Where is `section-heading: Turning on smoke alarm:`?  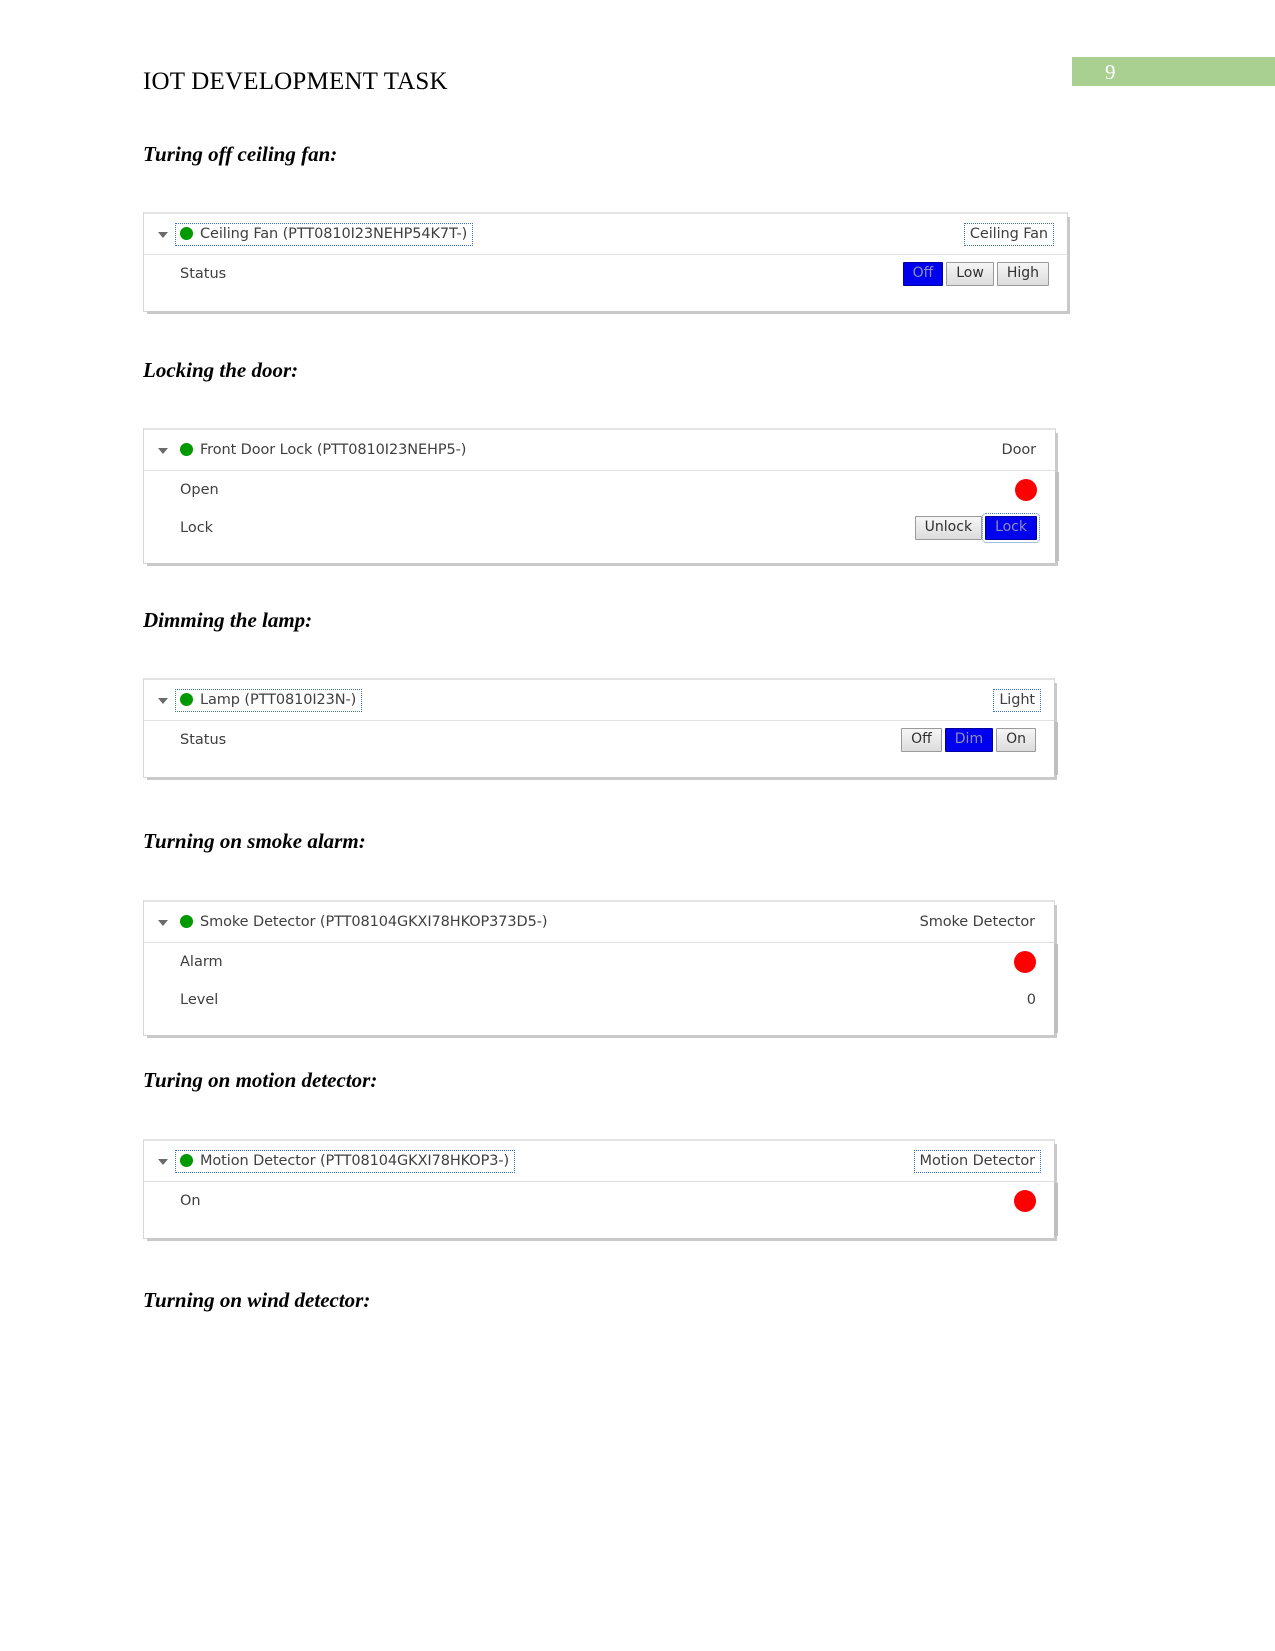 section-heading: Turning on smoke alarm: is located at coordinates (254, 841).